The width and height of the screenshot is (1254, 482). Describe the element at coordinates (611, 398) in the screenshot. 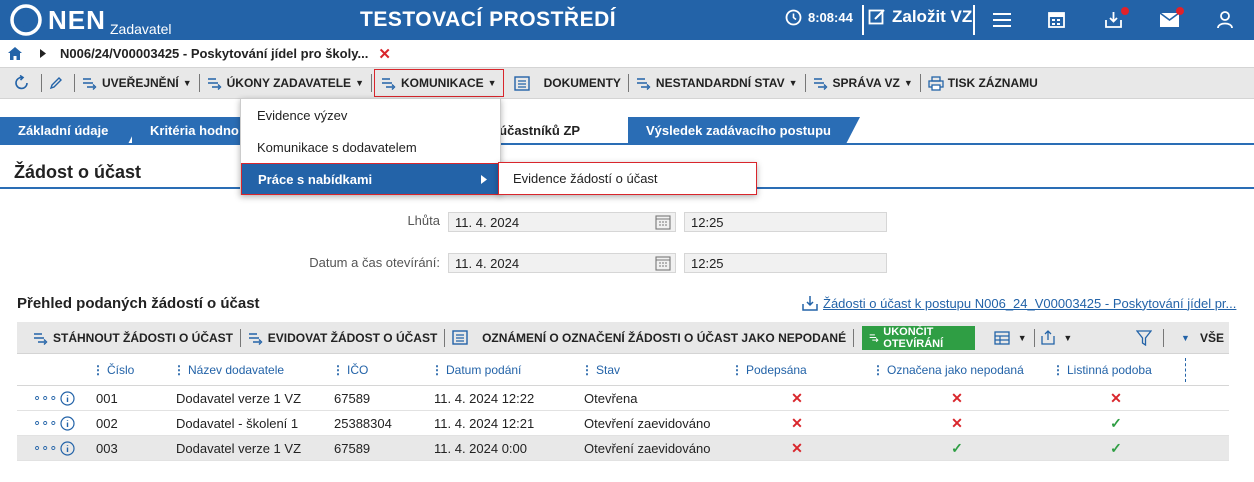

I see `cell-status: Otevřena` at that location.